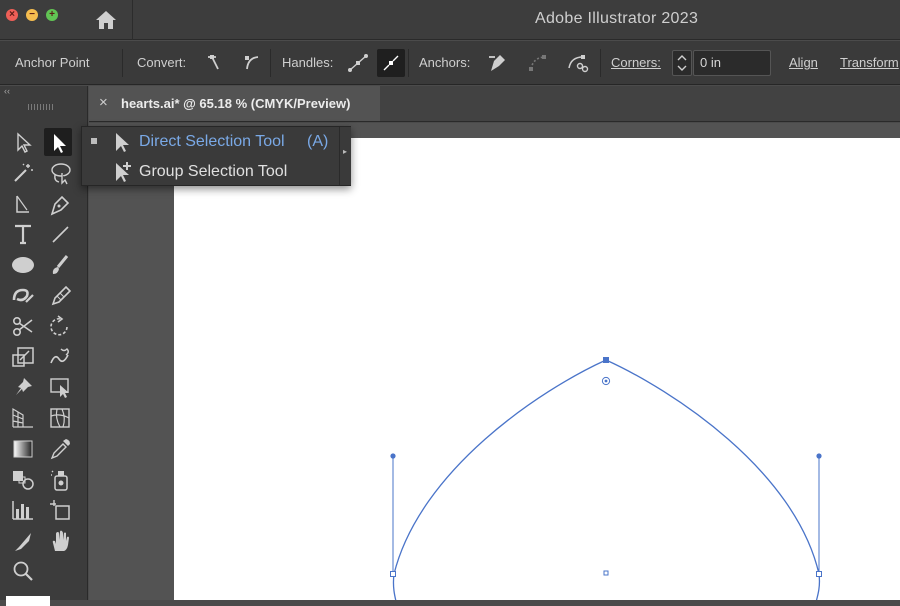 This screenshot has width=900, height=606. I want to click on show-handles-button, so click(358, 63).